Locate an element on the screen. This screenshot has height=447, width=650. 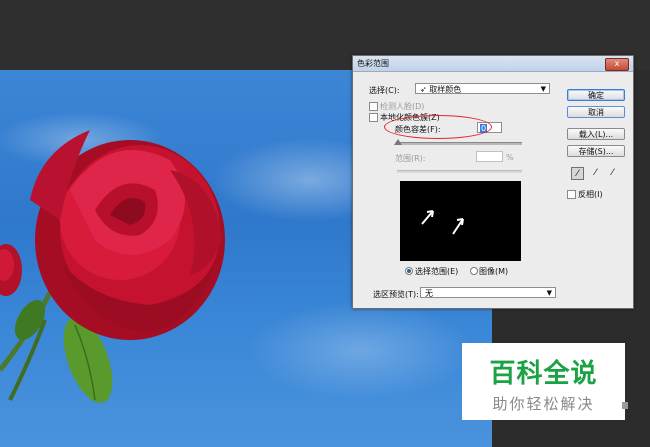
dialog-title: 色彩范围 is located at coordinates (373, 63).